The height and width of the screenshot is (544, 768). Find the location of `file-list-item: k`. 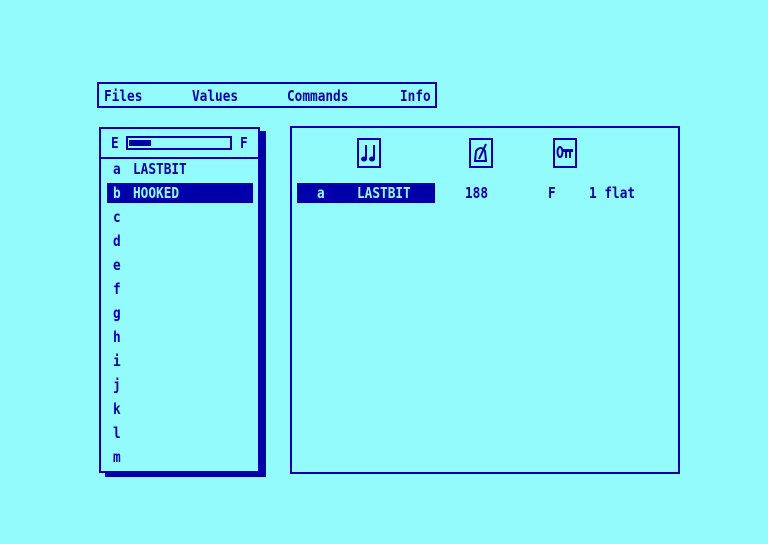

file-list-item: k is located at coordinates (180, 409).